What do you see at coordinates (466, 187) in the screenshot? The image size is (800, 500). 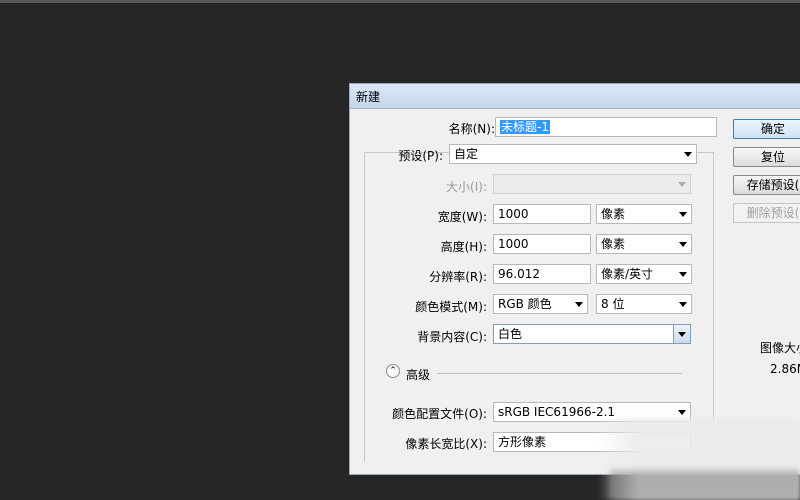 I see `size-label: 大小(I):` at bounding box center [466, 187].